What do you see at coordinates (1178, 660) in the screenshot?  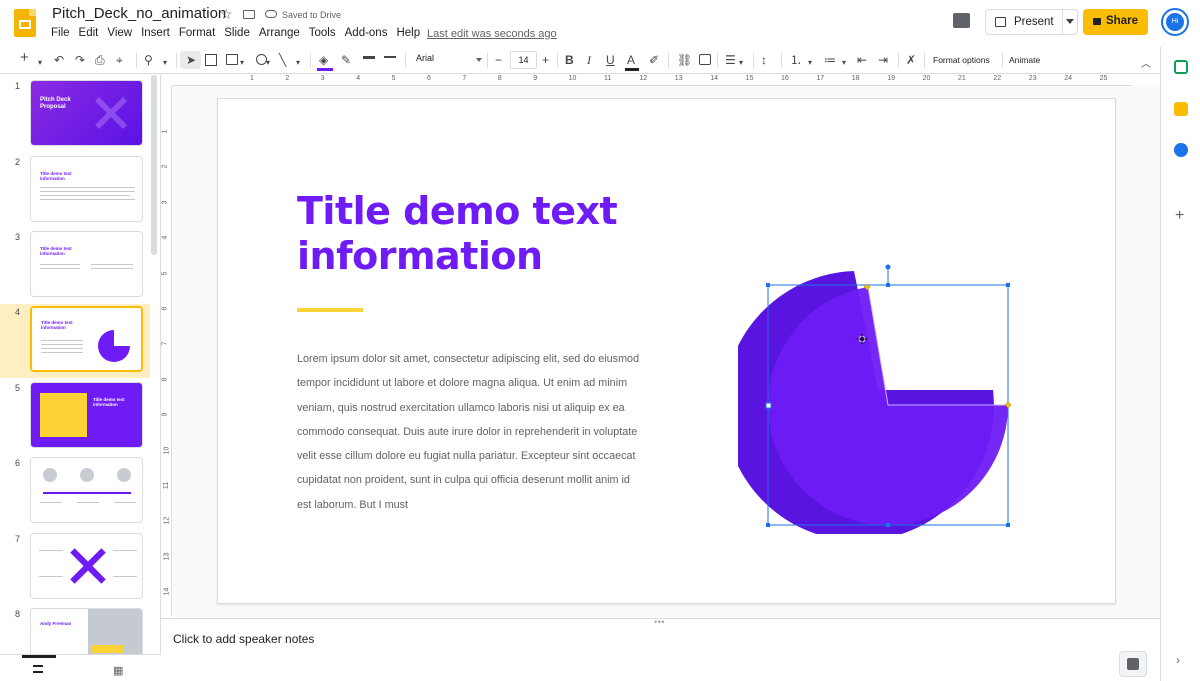 I see `expand-panel-icon: ›` at bounding box center [1178, 660].